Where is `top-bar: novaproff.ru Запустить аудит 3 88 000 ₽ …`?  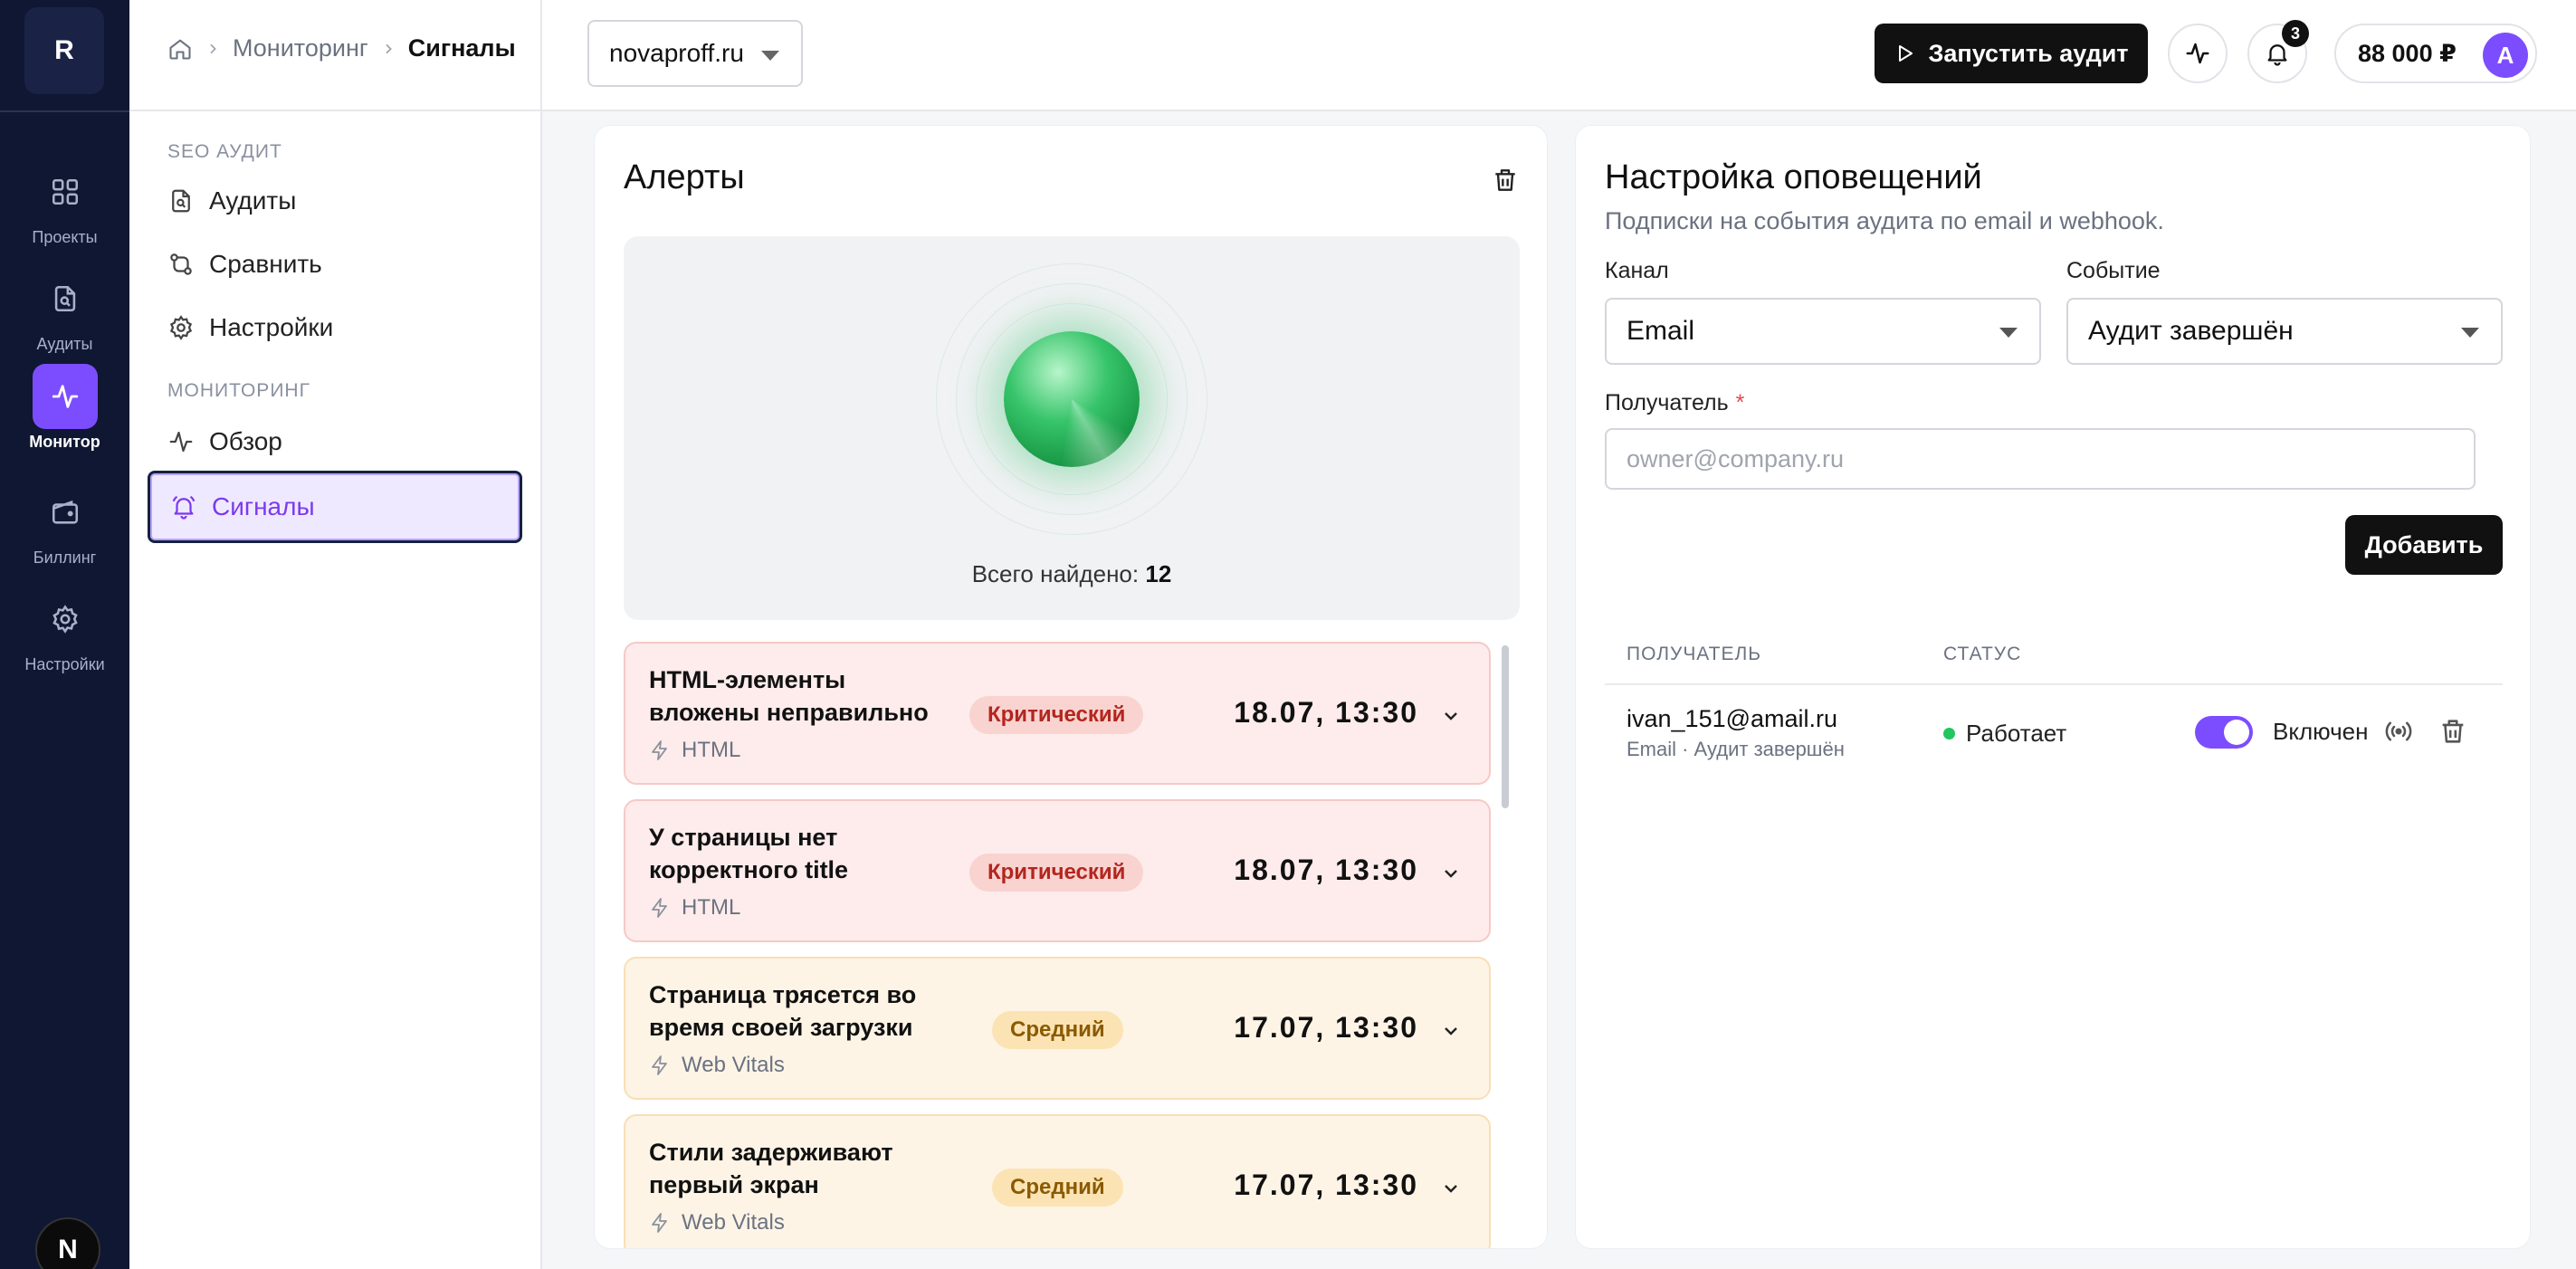
top-bar: novaproff.ru Запустить аудит 3 88 000 ₽ … is located at coordinates (1559, 55).